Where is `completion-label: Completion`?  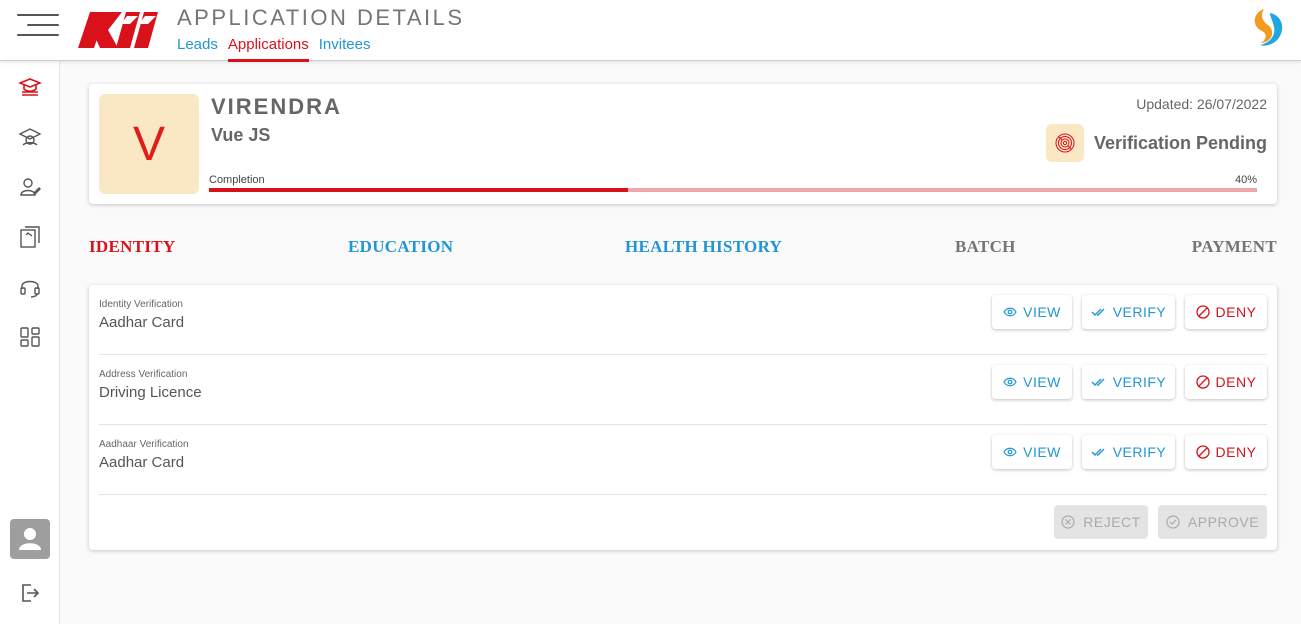 completion-label: Completion is located at coordinates (237, 180).